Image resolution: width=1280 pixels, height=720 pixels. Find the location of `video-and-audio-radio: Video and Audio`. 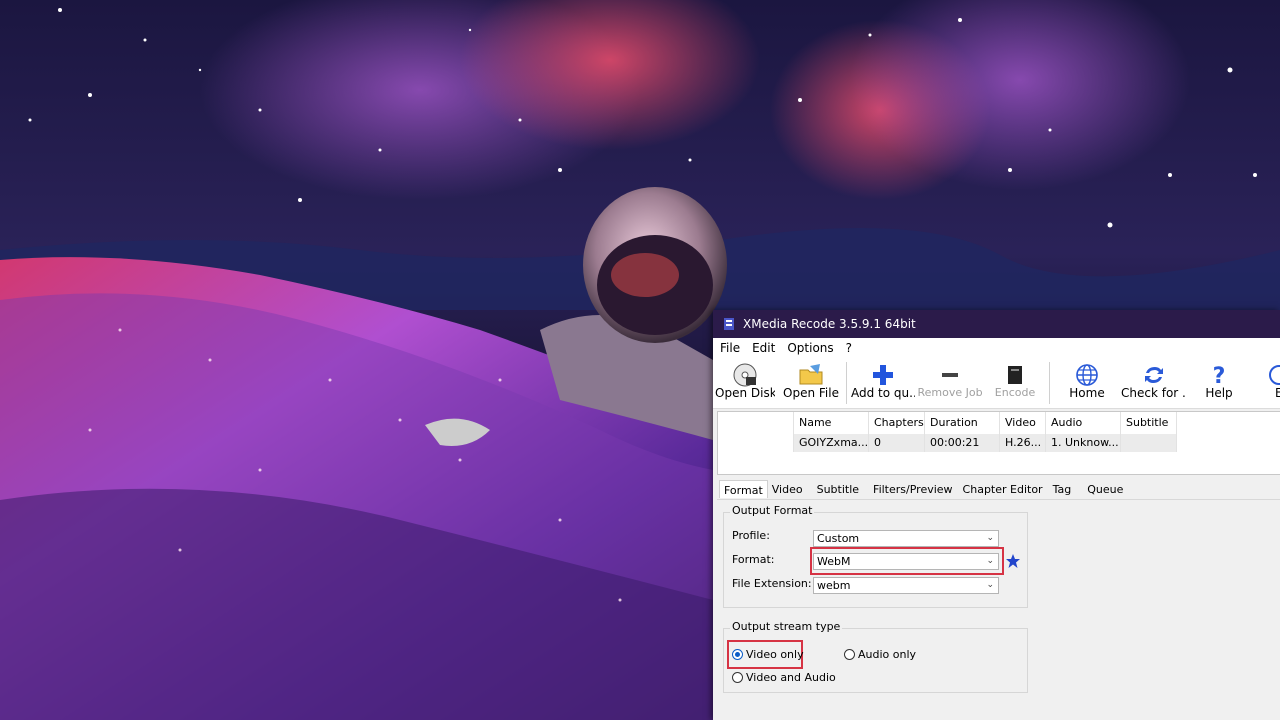

video-and-audio-radio: Video and Audio is located at coordinates (784, 677).